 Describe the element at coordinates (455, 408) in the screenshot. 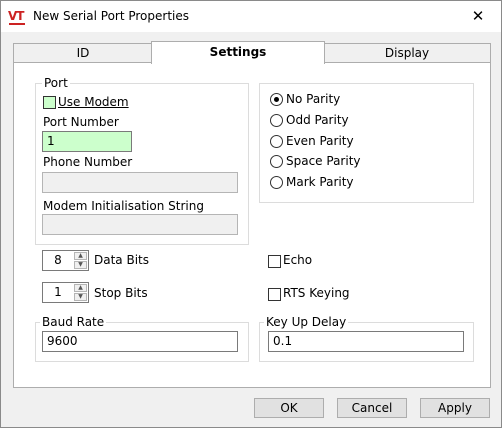

I see `apply-button: Apply` at that location.